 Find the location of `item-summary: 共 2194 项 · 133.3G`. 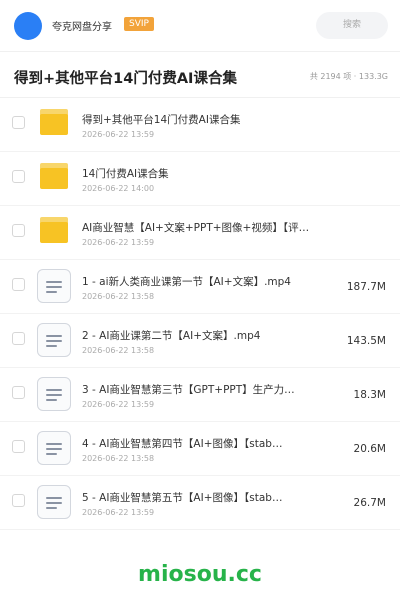

item-summary: 共 2194 项 · 133.3G is located at coordinates (348, 76).